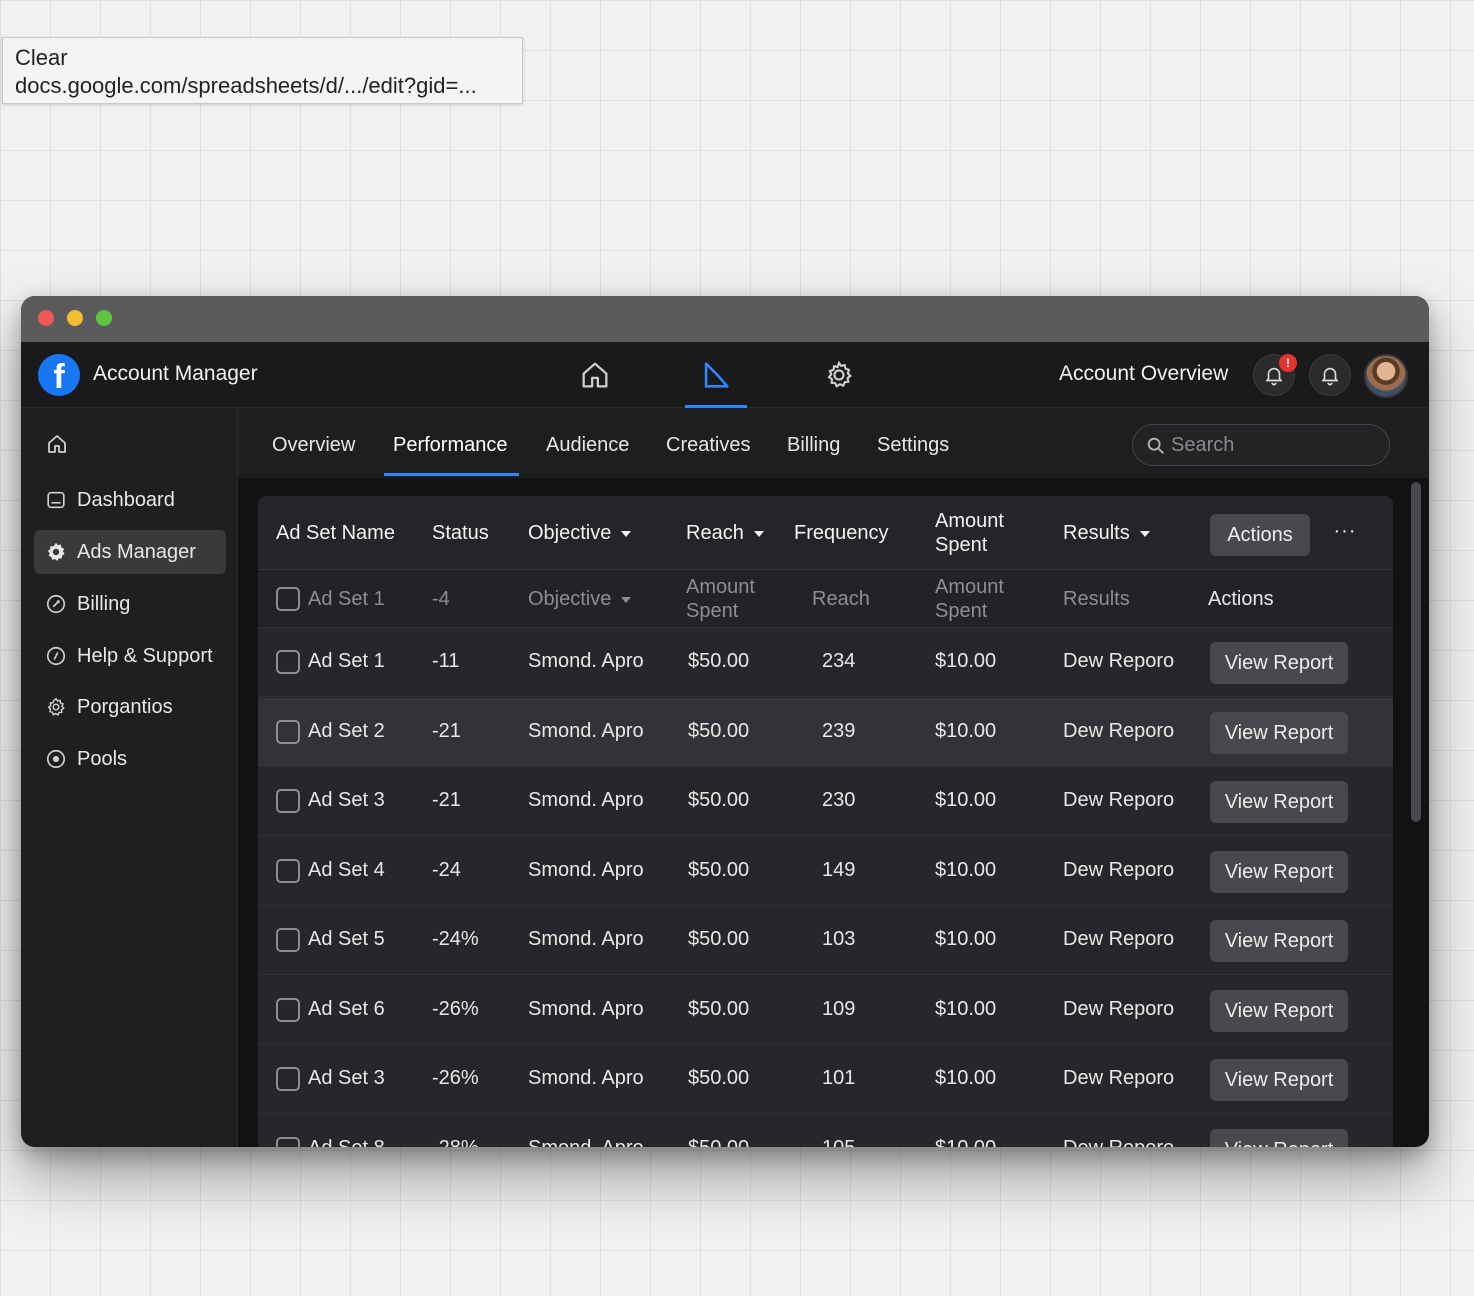 The width and height of the screenshot is (1474, 1296). What do you see at coordinates (59, 375) in the screenshot?
I see `facebook-logo-icon: f` at bounding box center [59, 375].